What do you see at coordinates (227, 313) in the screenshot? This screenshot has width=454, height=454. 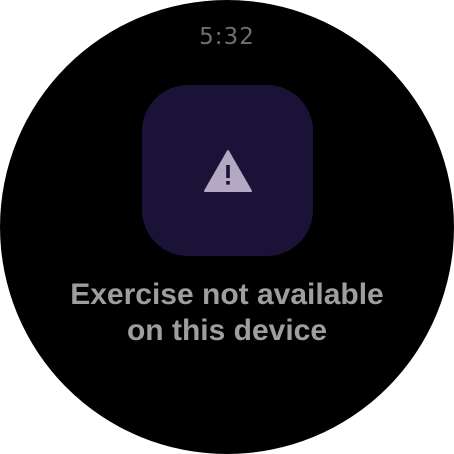 I see `unavailable-message: Exercise not available on this device` at bounding box center [227, 313].